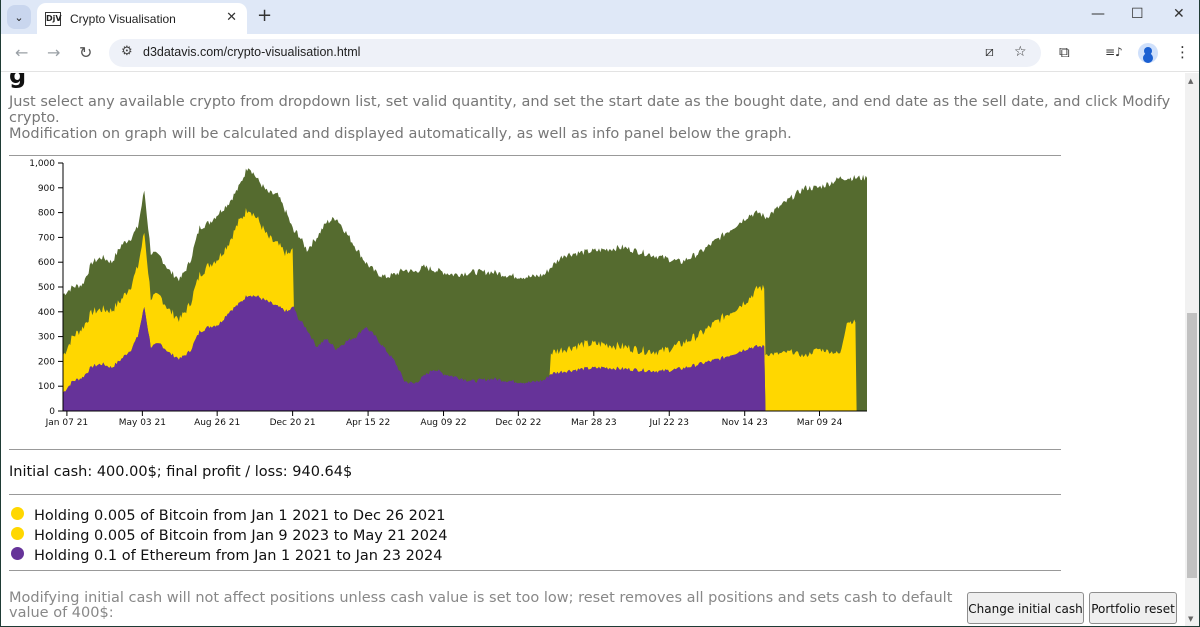  Describe the element at coordinates (42, 164) in the screenshot. I see `y-tick-label: 1,000` at that location.